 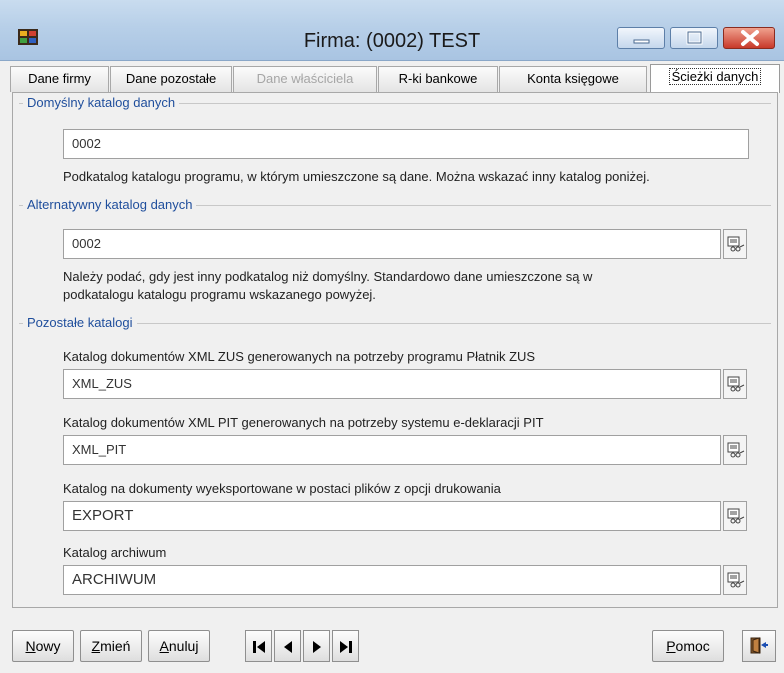 I want to click on default-dir-field: 0002, so click(x=406, y=144).